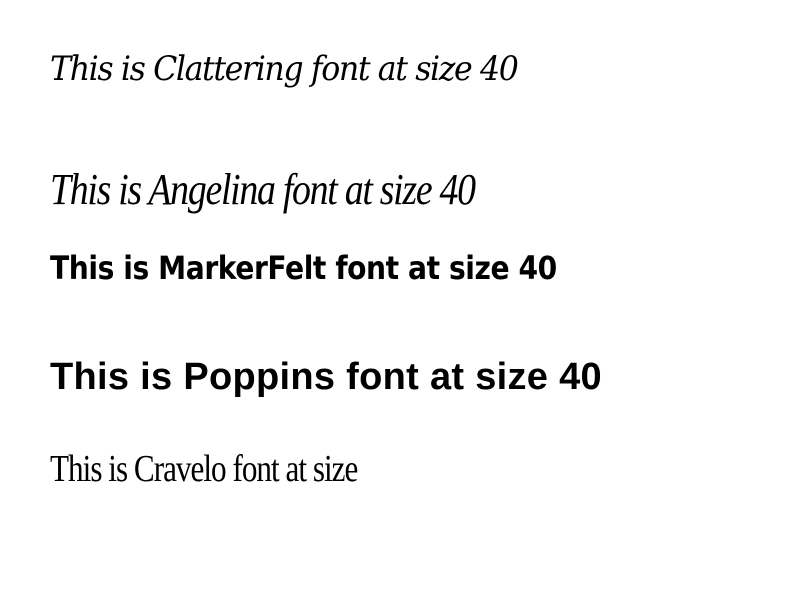  Describe the element at coordinates (326, 377) in the screenshot. I see `poppins-font-sample: This is Poppins font at size 40` at that location.